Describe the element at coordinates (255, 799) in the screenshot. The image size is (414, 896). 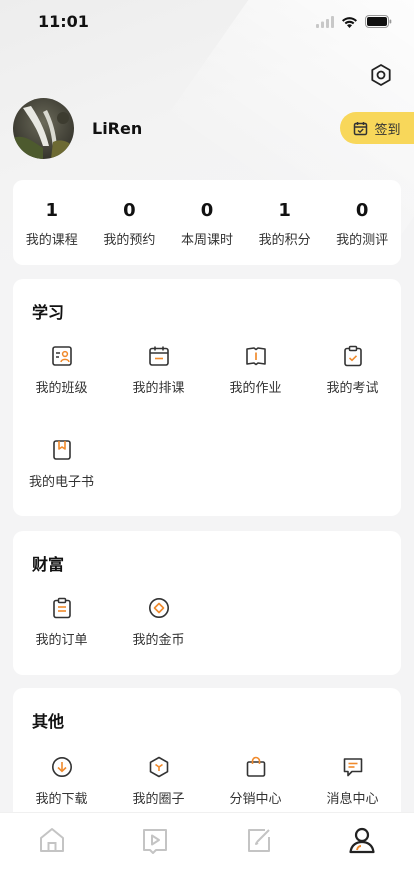
I see `menu-label: 分销中心` at that location.